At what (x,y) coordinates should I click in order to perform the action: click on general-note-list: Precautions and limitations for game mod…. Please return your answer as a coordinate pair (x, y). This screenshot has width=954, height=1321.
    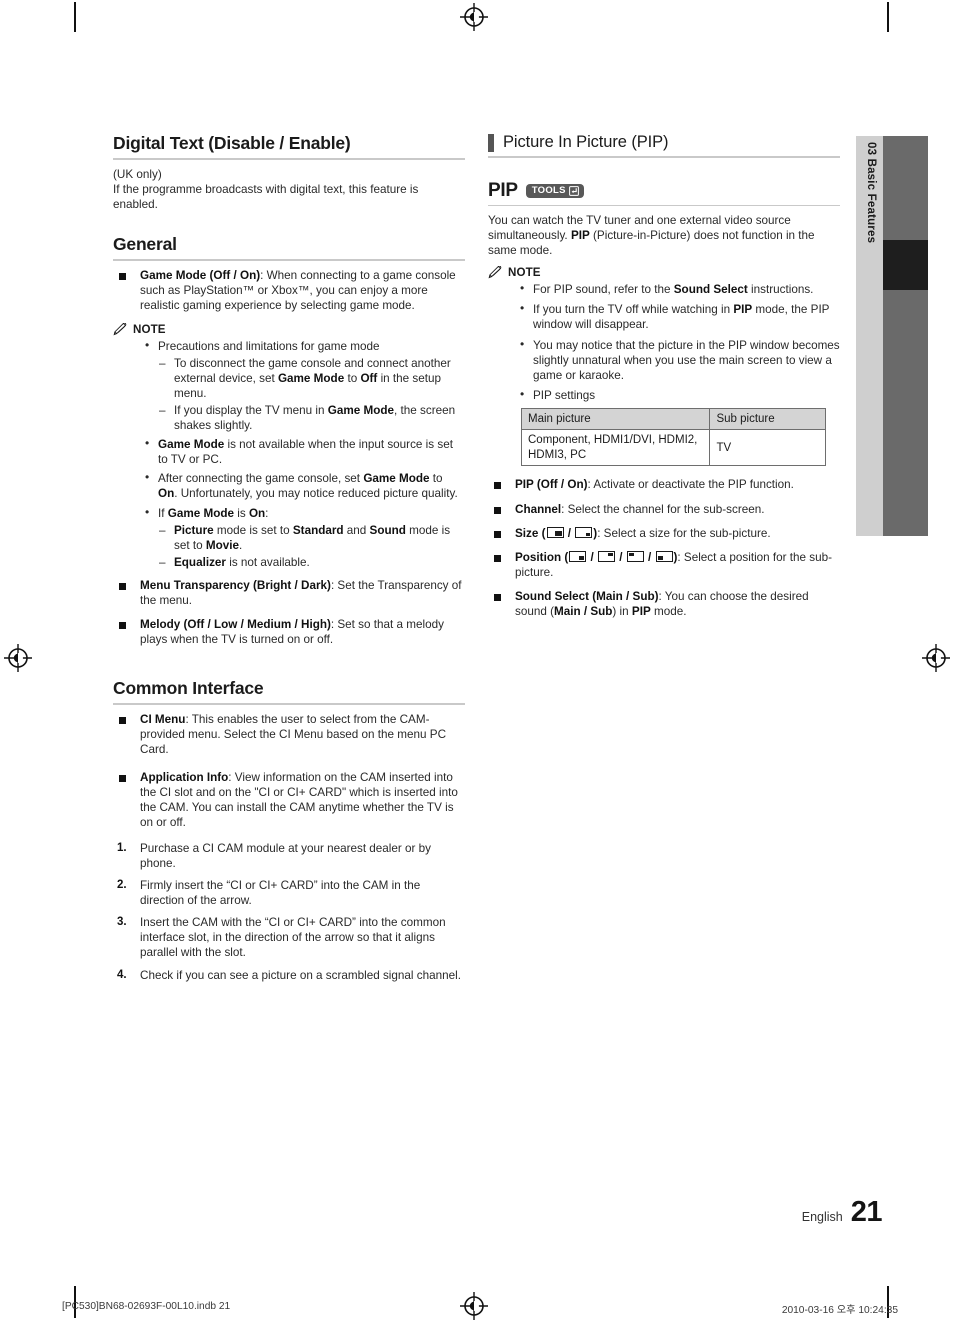
    Looking at the image, I should click on (289, 454).